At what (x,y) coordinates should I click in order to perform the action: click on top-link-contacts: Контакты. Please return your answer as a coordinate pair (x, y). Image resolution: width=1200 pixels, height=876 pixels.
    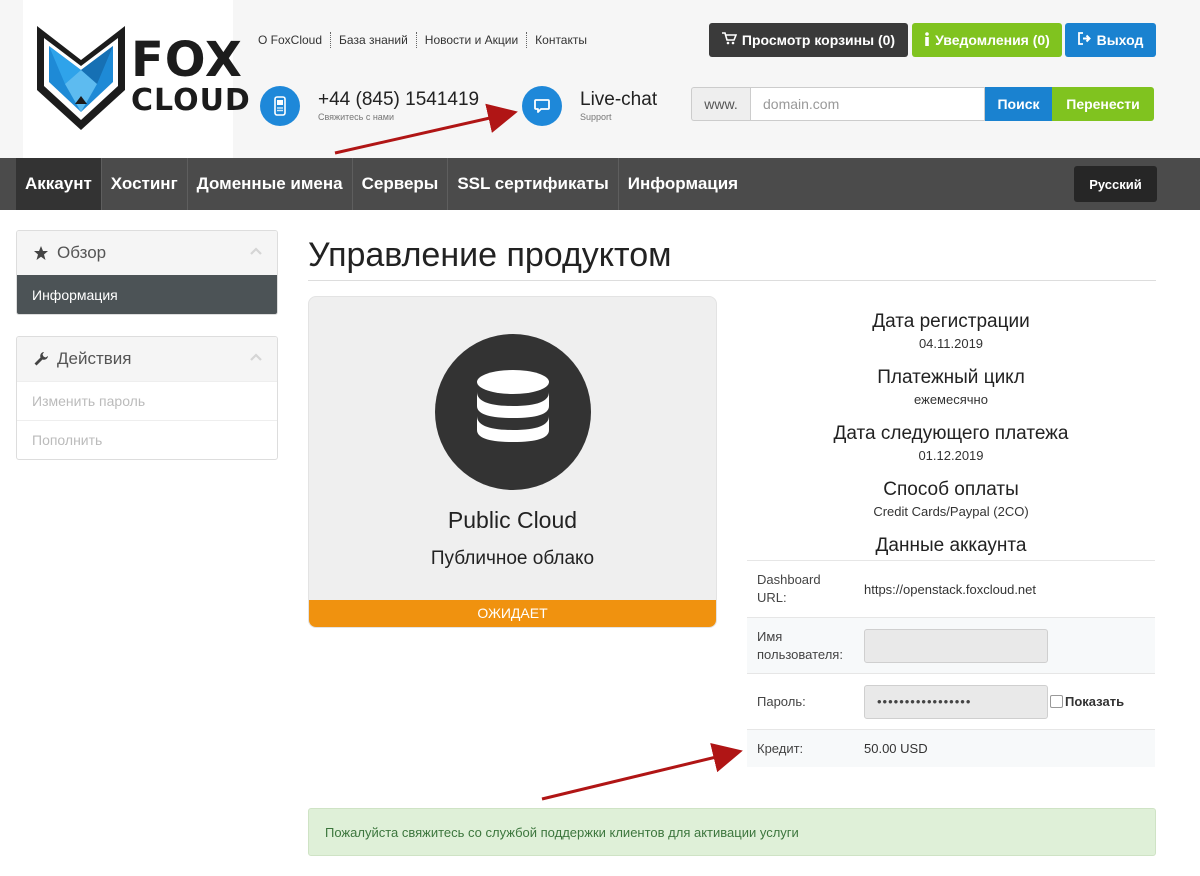
    Looking at the image, I should click on (560, 40).